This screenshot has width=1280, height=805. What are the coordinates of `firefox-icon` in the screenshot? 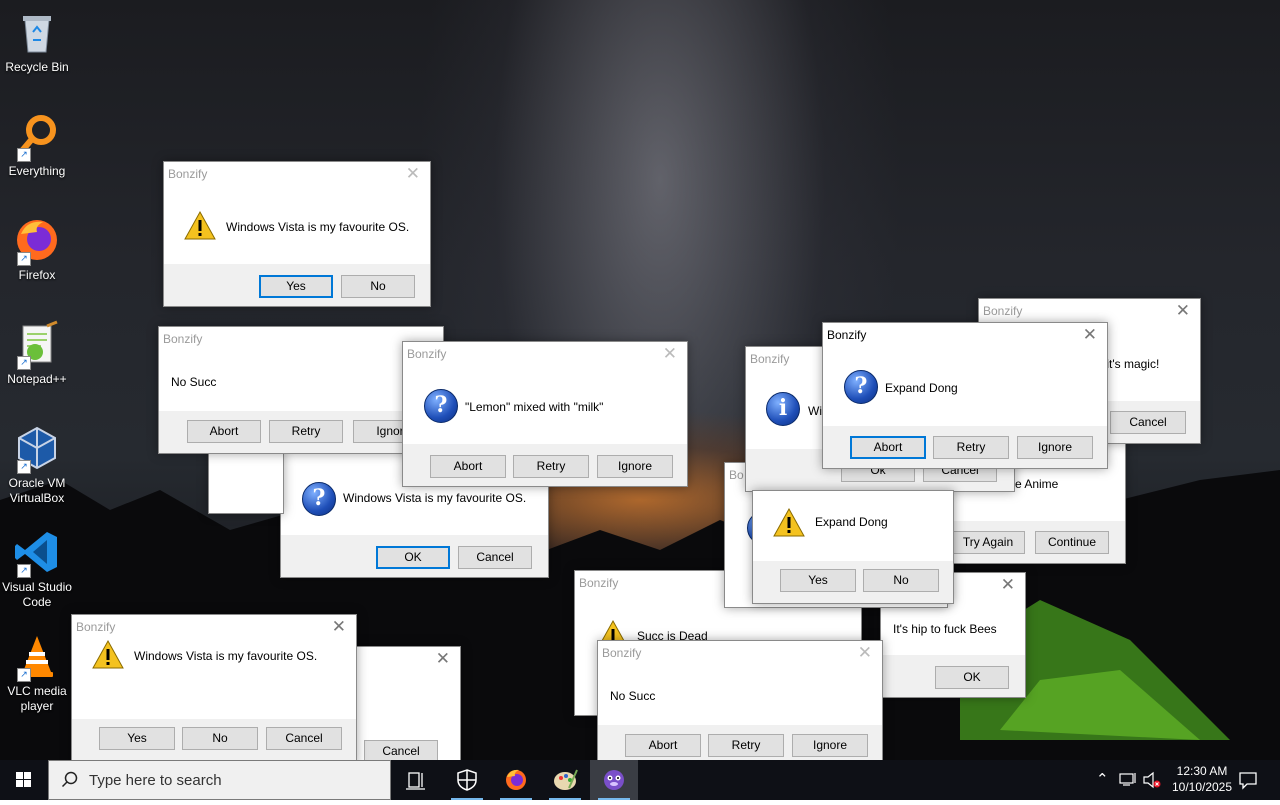 It's located at (516, 779).